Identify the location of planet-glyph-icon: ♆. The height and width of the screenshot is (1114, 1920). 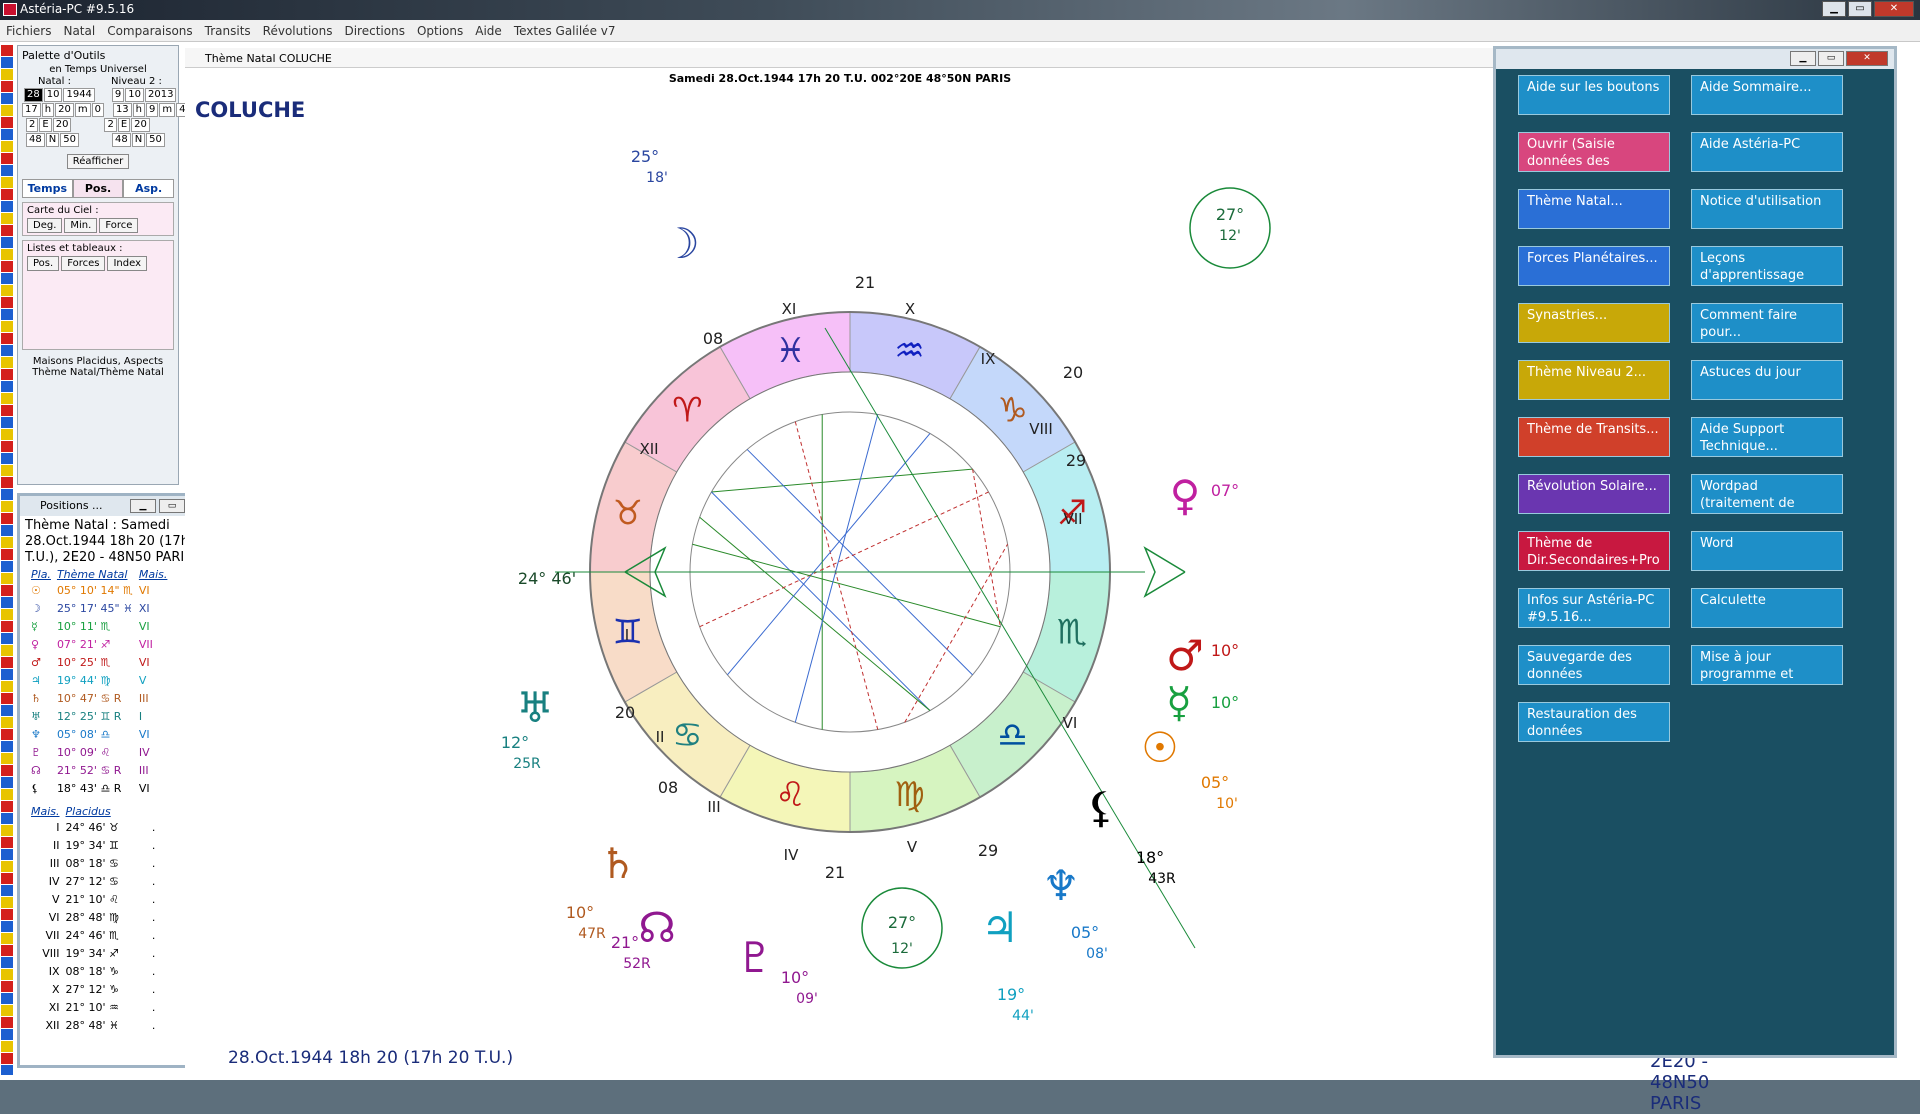
(1061, 885).